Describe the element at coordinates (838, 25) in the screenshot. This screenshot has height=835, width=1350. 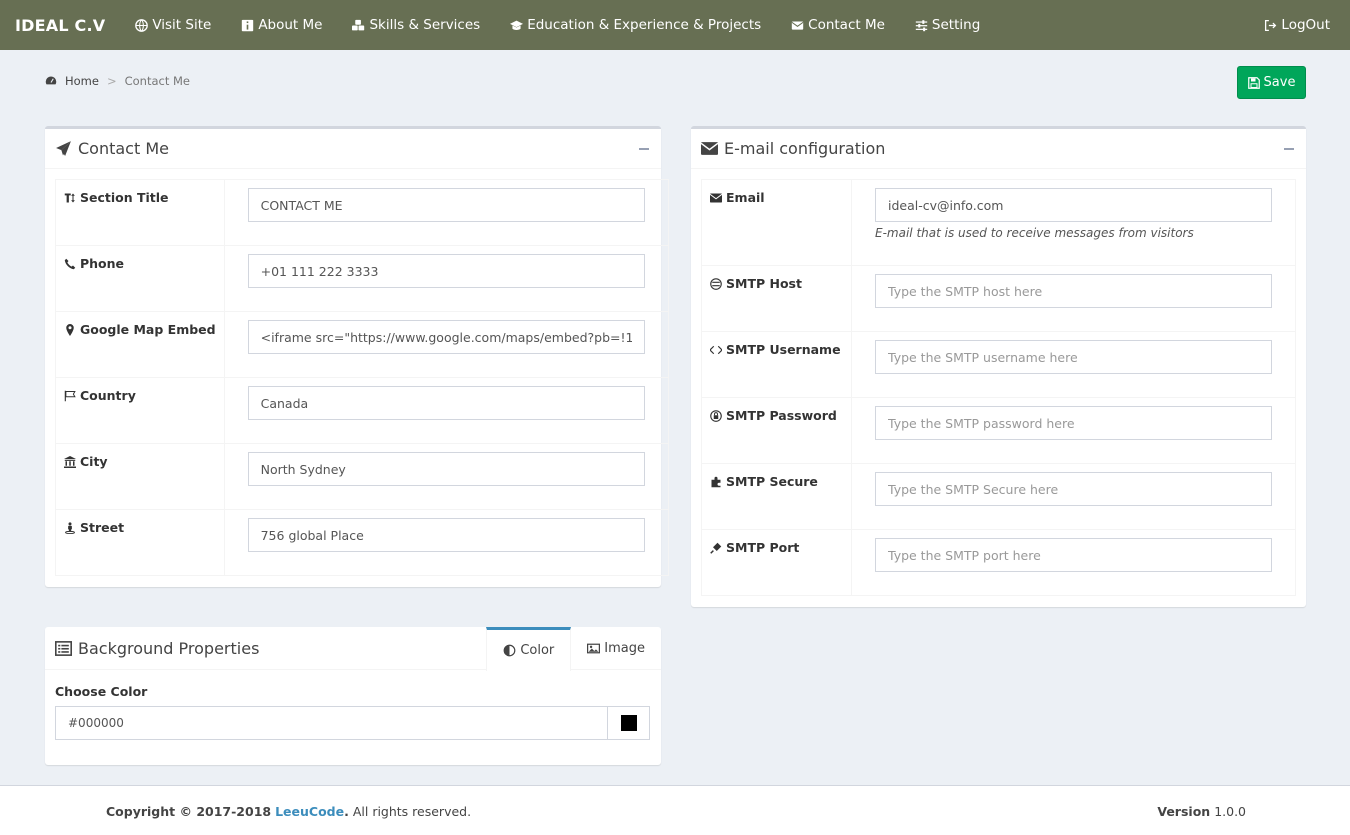
I see `nav-item-contact-me: Contact Me` at that location.